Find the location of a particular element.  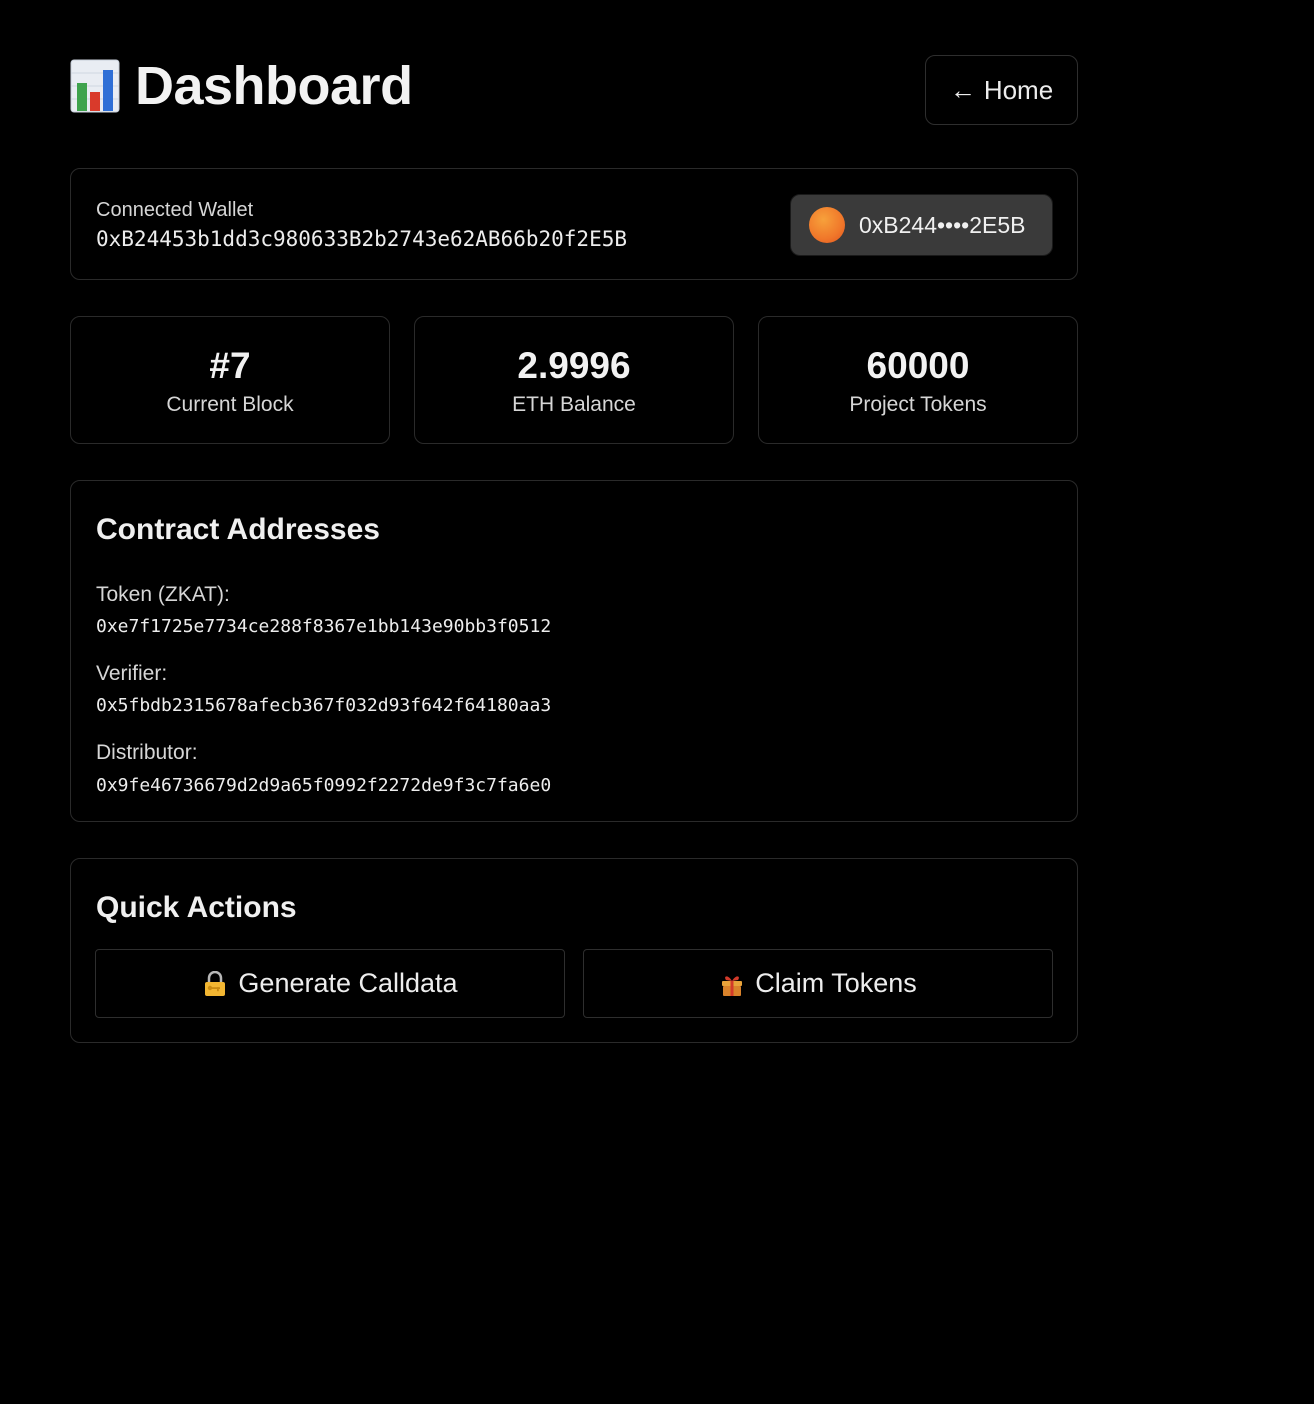

page-title-text: Dashboard is located at coordinates (274, 86).